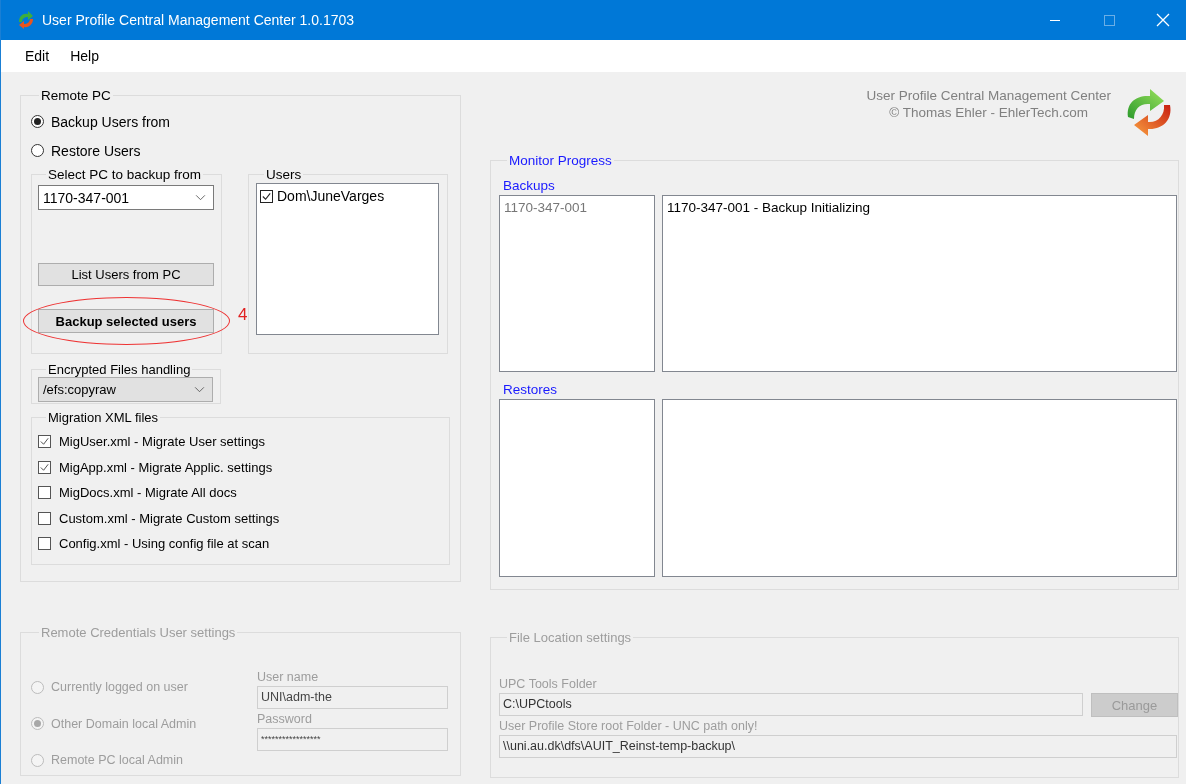 Image resolution: width=1186 pixels, height=784 pixels. I want to click on user-label: Dom\JuneVarges, so click(331, 196).